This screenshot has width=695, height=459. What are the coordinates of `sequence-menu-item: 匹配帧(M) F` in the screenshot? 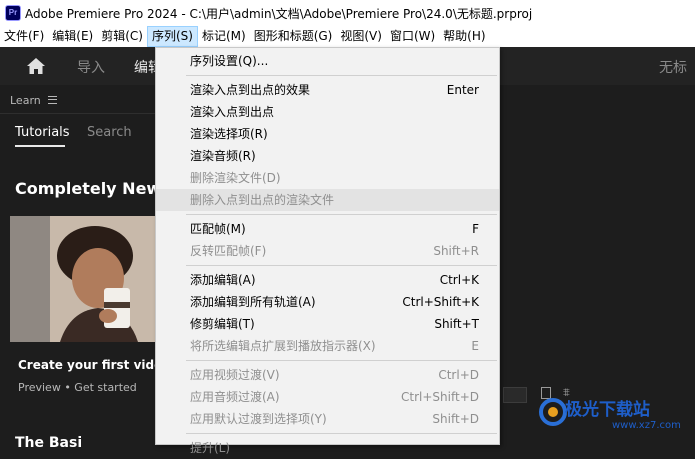 It's located at (327, 229).